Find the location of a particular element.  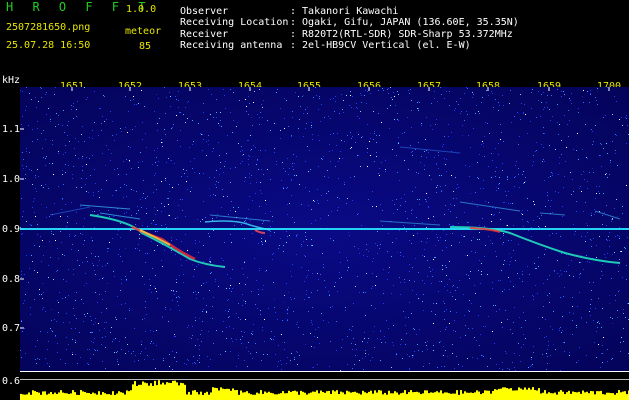

signal-histogram is located at coordinates (324, 385).